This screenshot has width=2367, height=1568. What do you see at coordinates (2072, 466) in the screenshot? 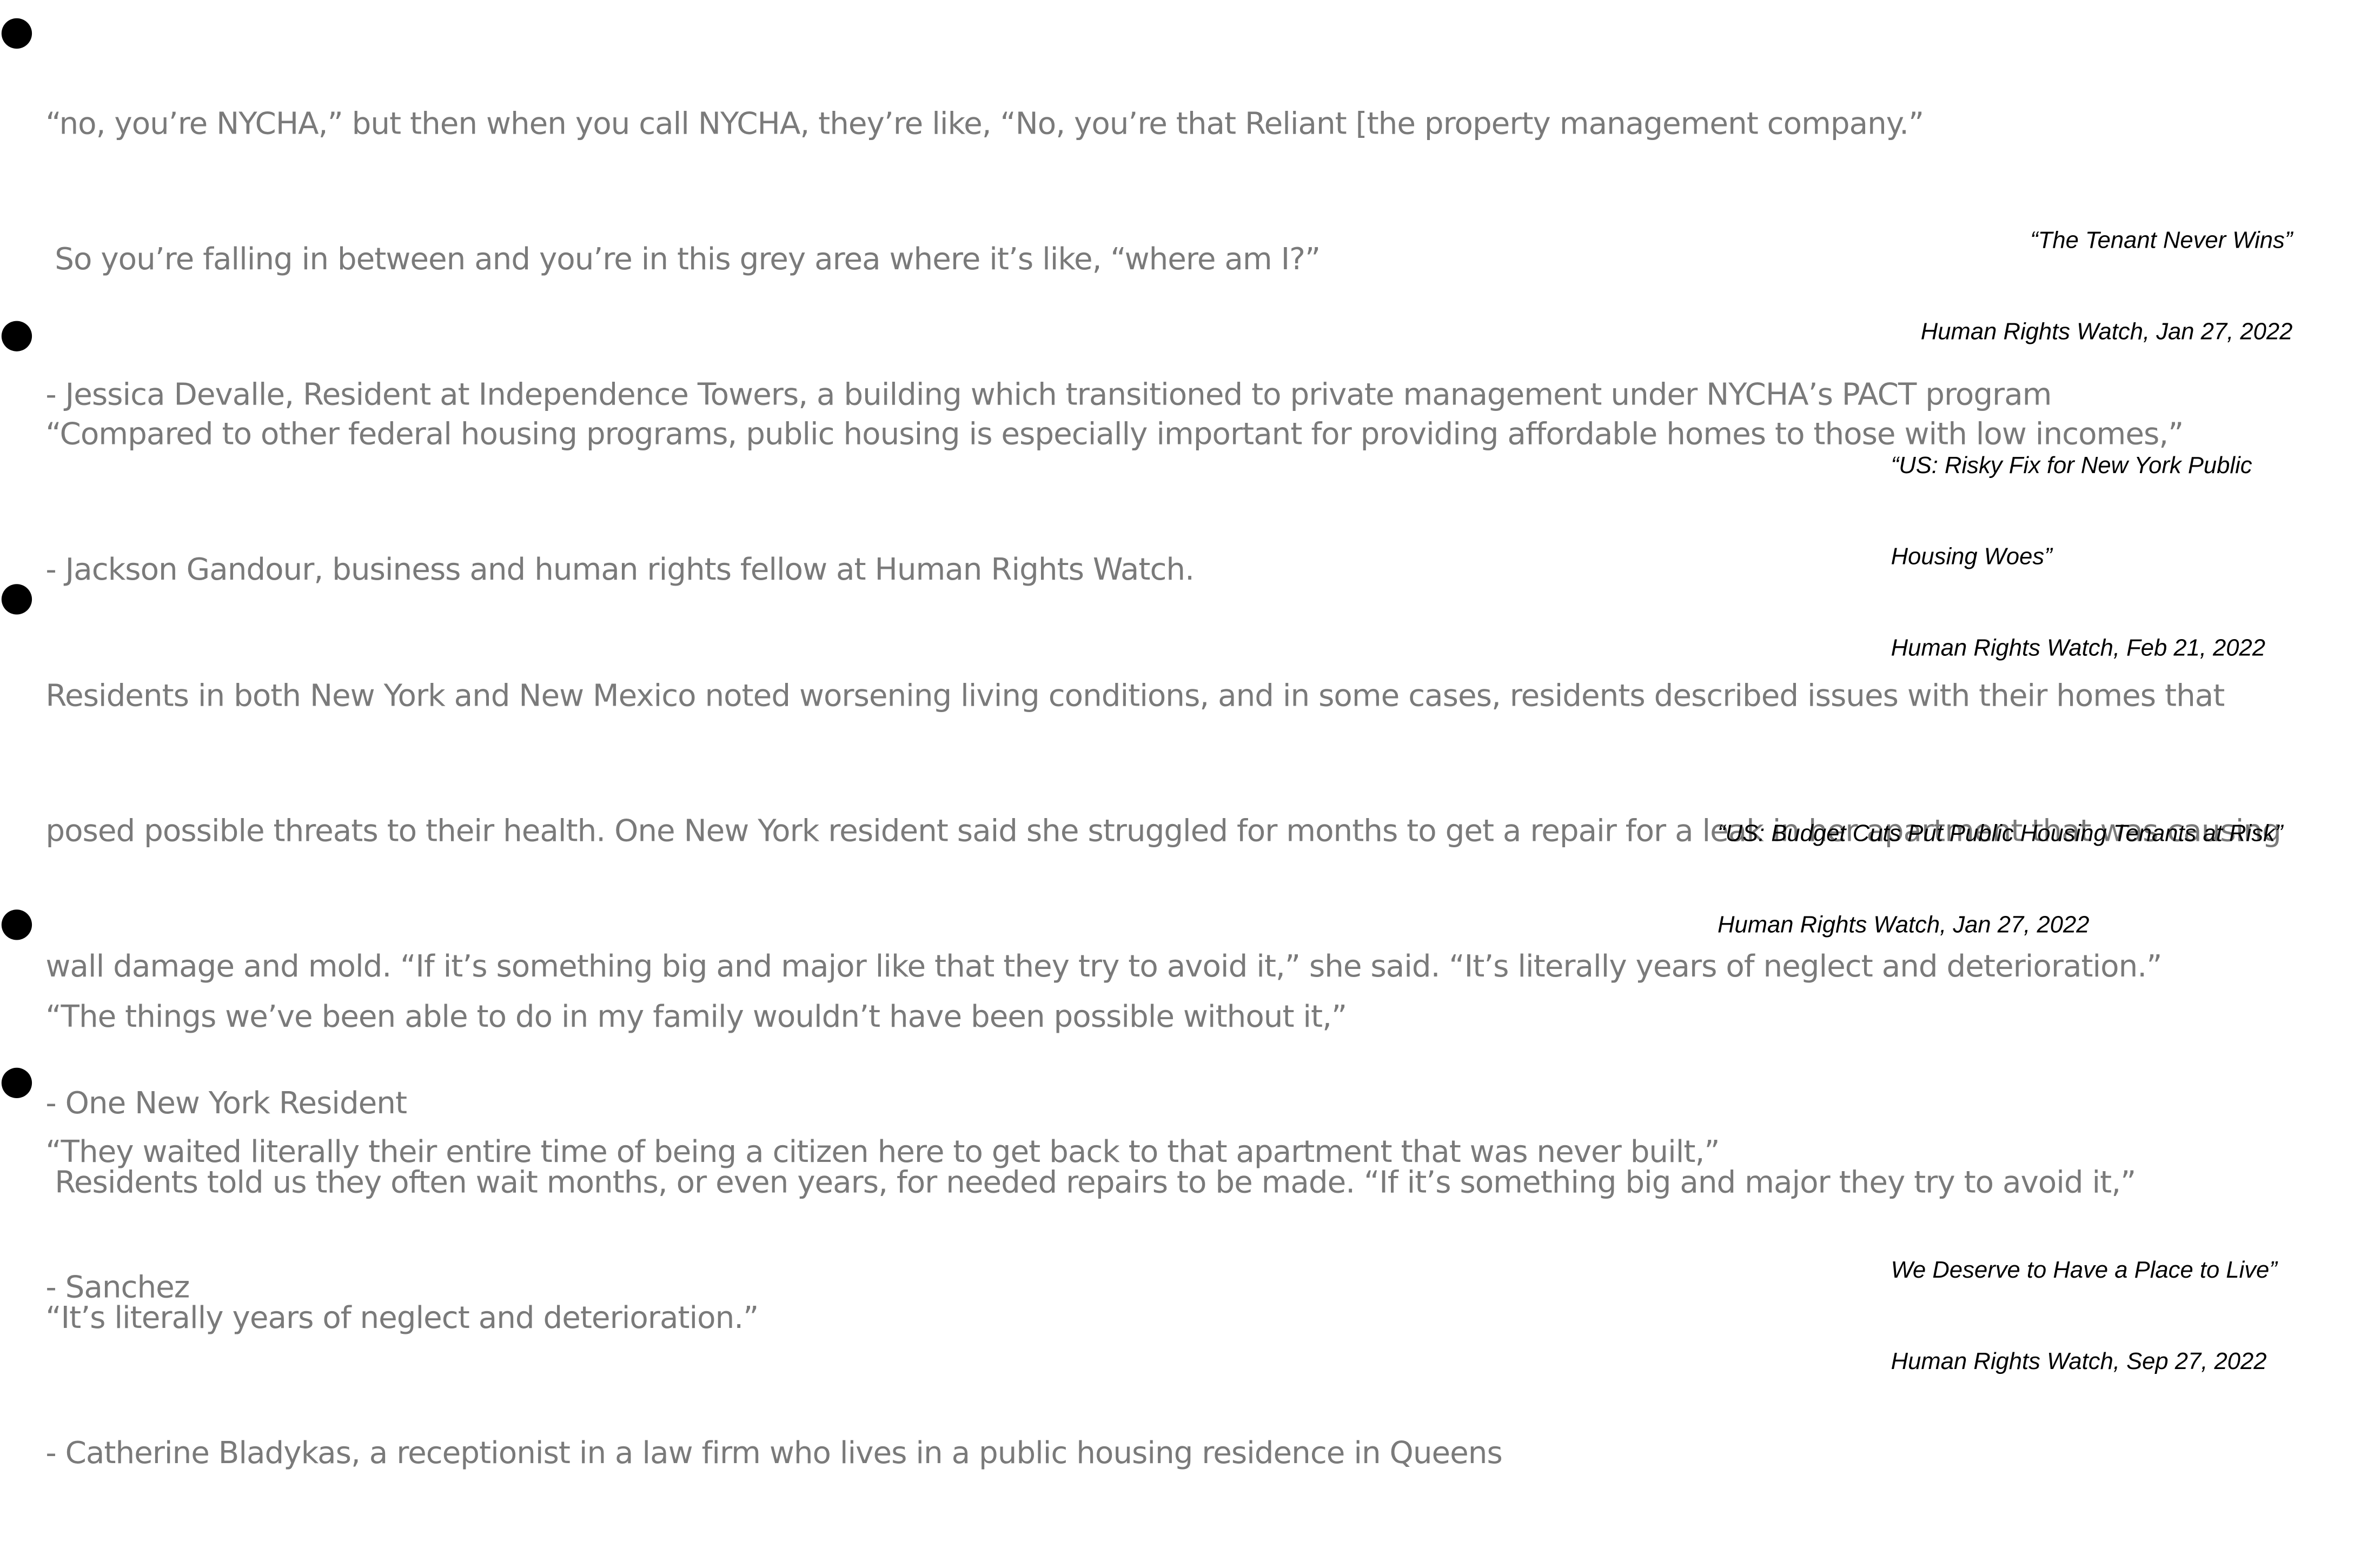
I see `citation-title: “US: Risky Fix for New York Public` at bounding box center [2072, 466].